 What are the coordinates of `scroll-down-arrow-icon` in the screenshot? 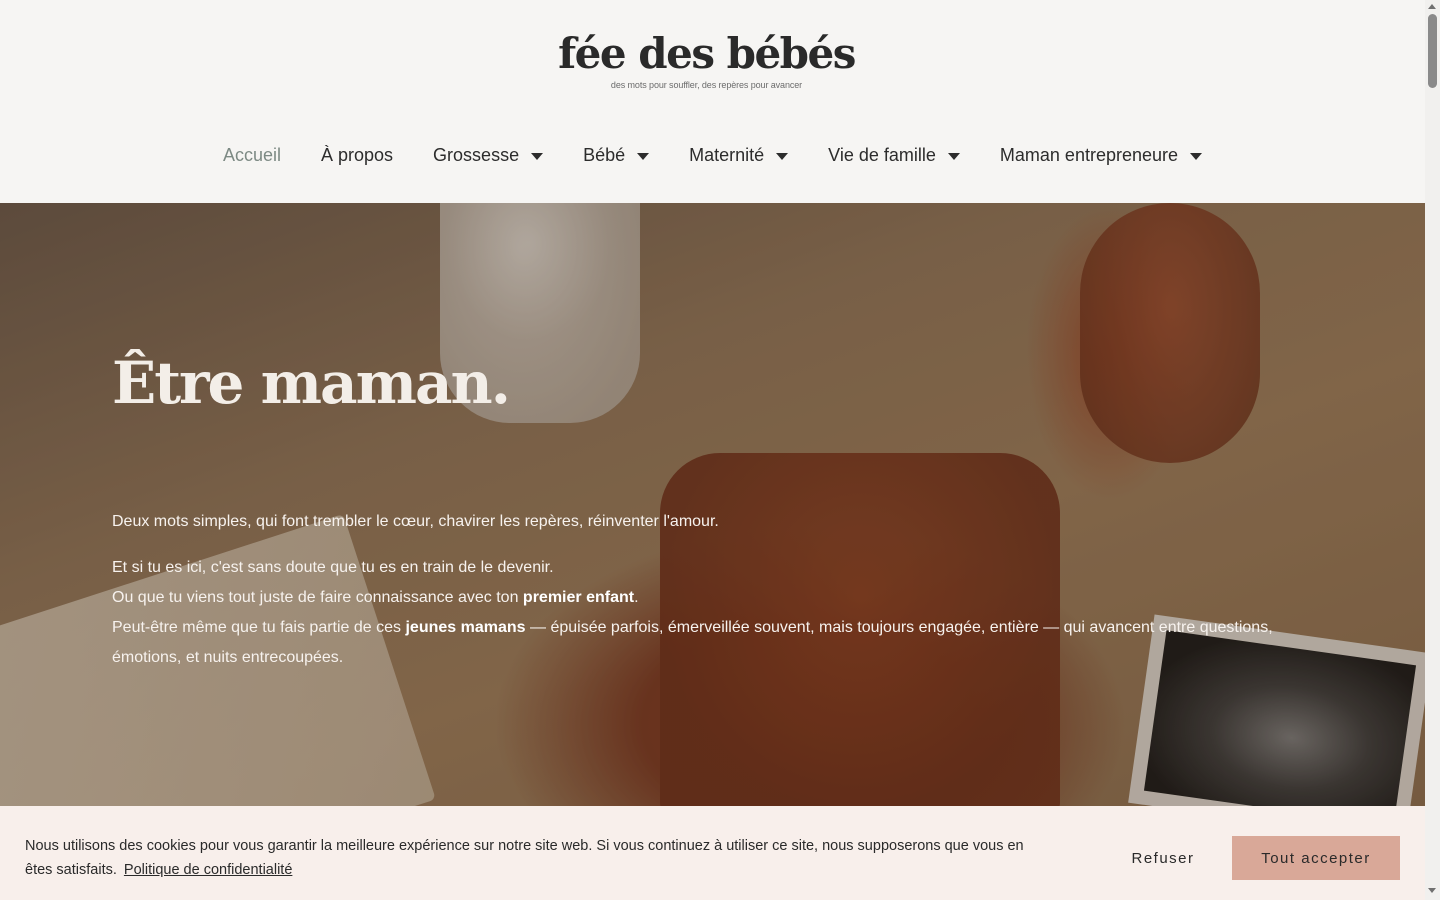 It's located at (1432, 890).